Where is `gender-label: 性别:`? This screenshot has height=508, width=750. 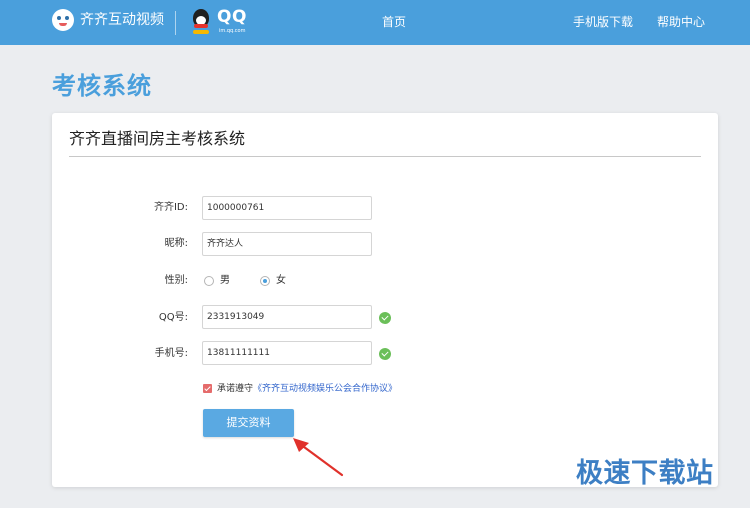
gender-label: 性别: is located at coordinates (176, 280).